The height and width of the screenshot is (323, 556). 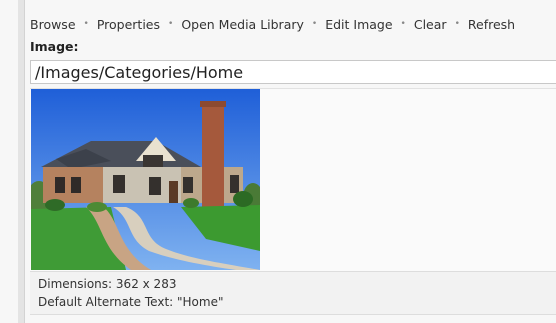 I want to click on browse-button: Browse, so click(x=53, y=24).